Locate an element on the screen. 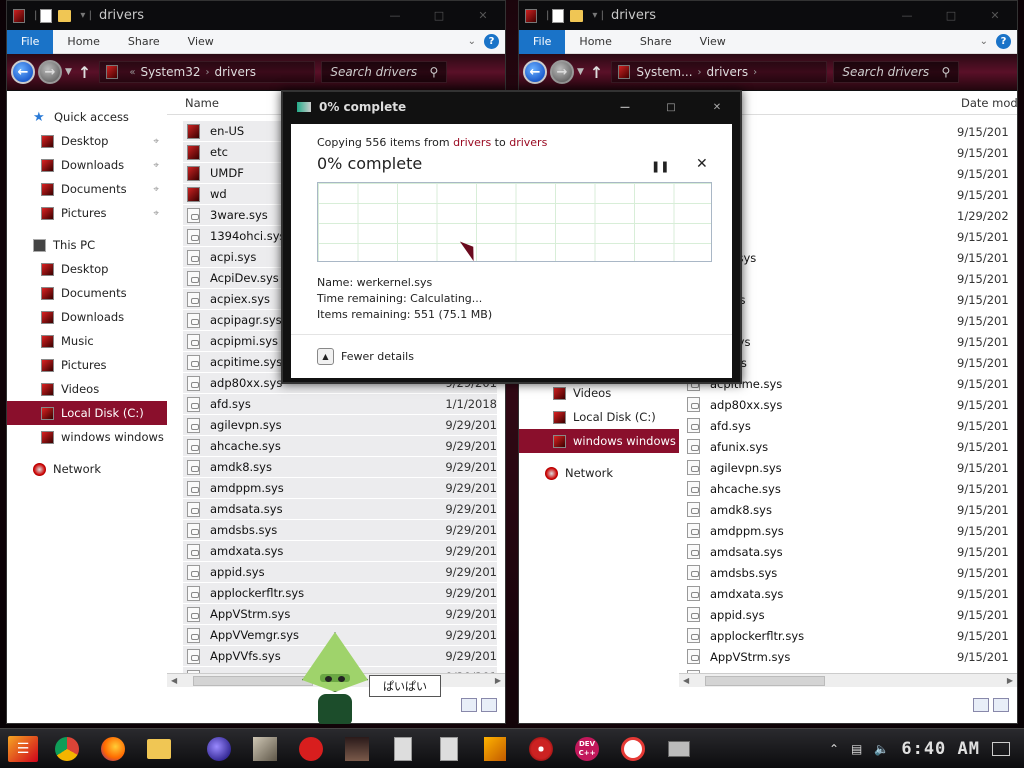 The height and width of the screenshot is (768, 1024). up-button: ↑ is located at coordinates (84, 72).